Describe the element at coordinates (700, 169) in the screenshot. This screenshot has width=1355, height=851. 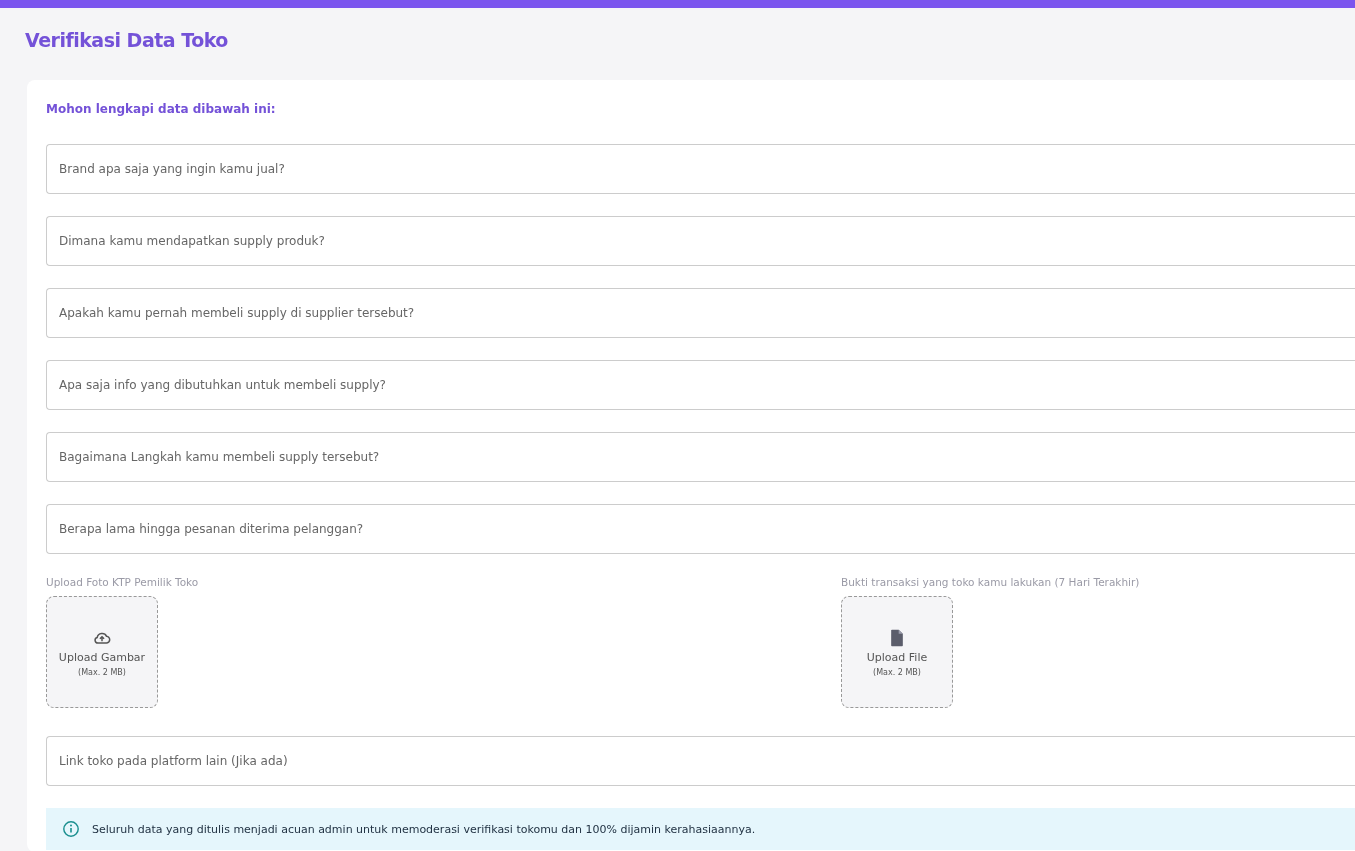
I see `input-field: Brand apa saja yang ingin kamu jual?` at that location.